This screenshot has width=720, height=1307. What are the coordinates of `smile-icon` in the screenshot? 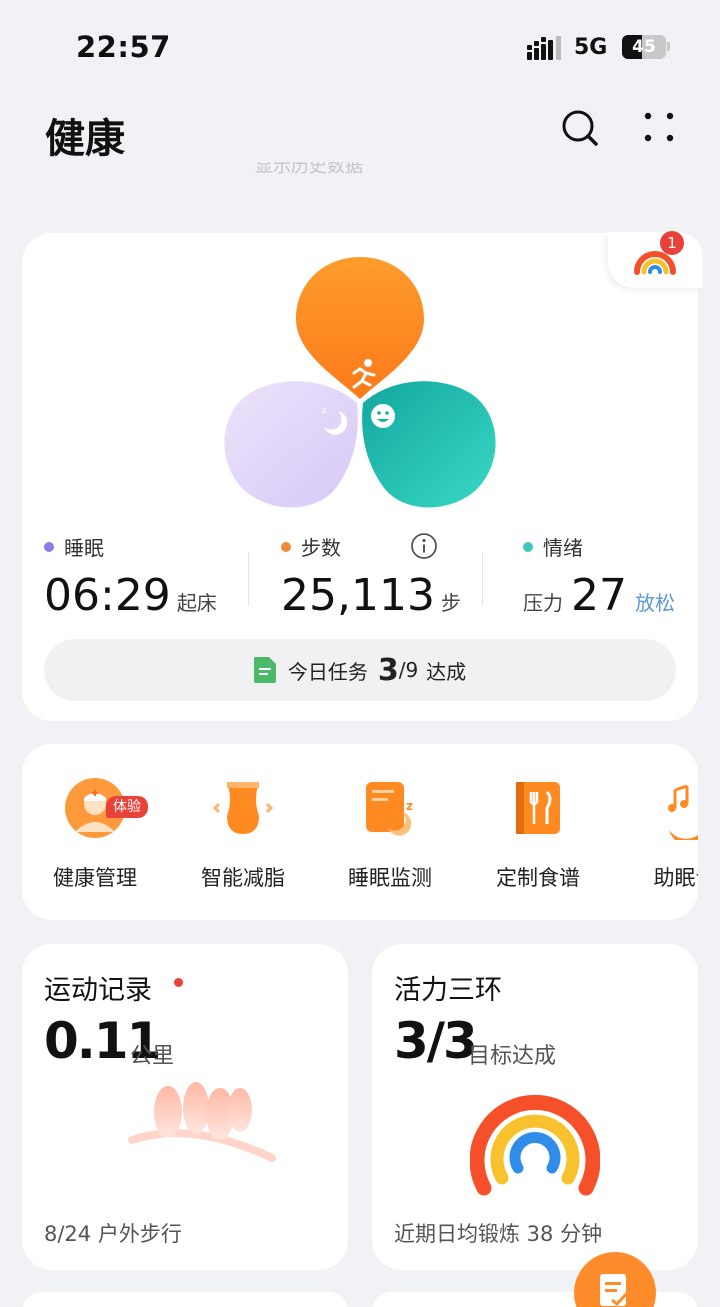 It's located at (383, 416).